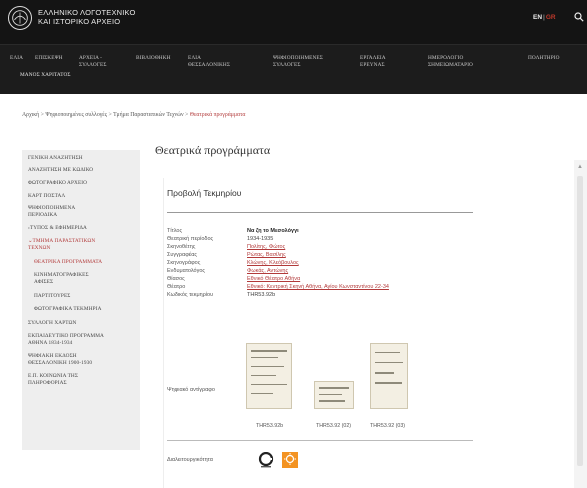 The image size is (587, 488). What do you see at coordinates (544, 58) in the screenshot?
I see `nav-item-shop: ΠΟΛΗΤΗΡΙΟ` at bounding box center [544, 58].